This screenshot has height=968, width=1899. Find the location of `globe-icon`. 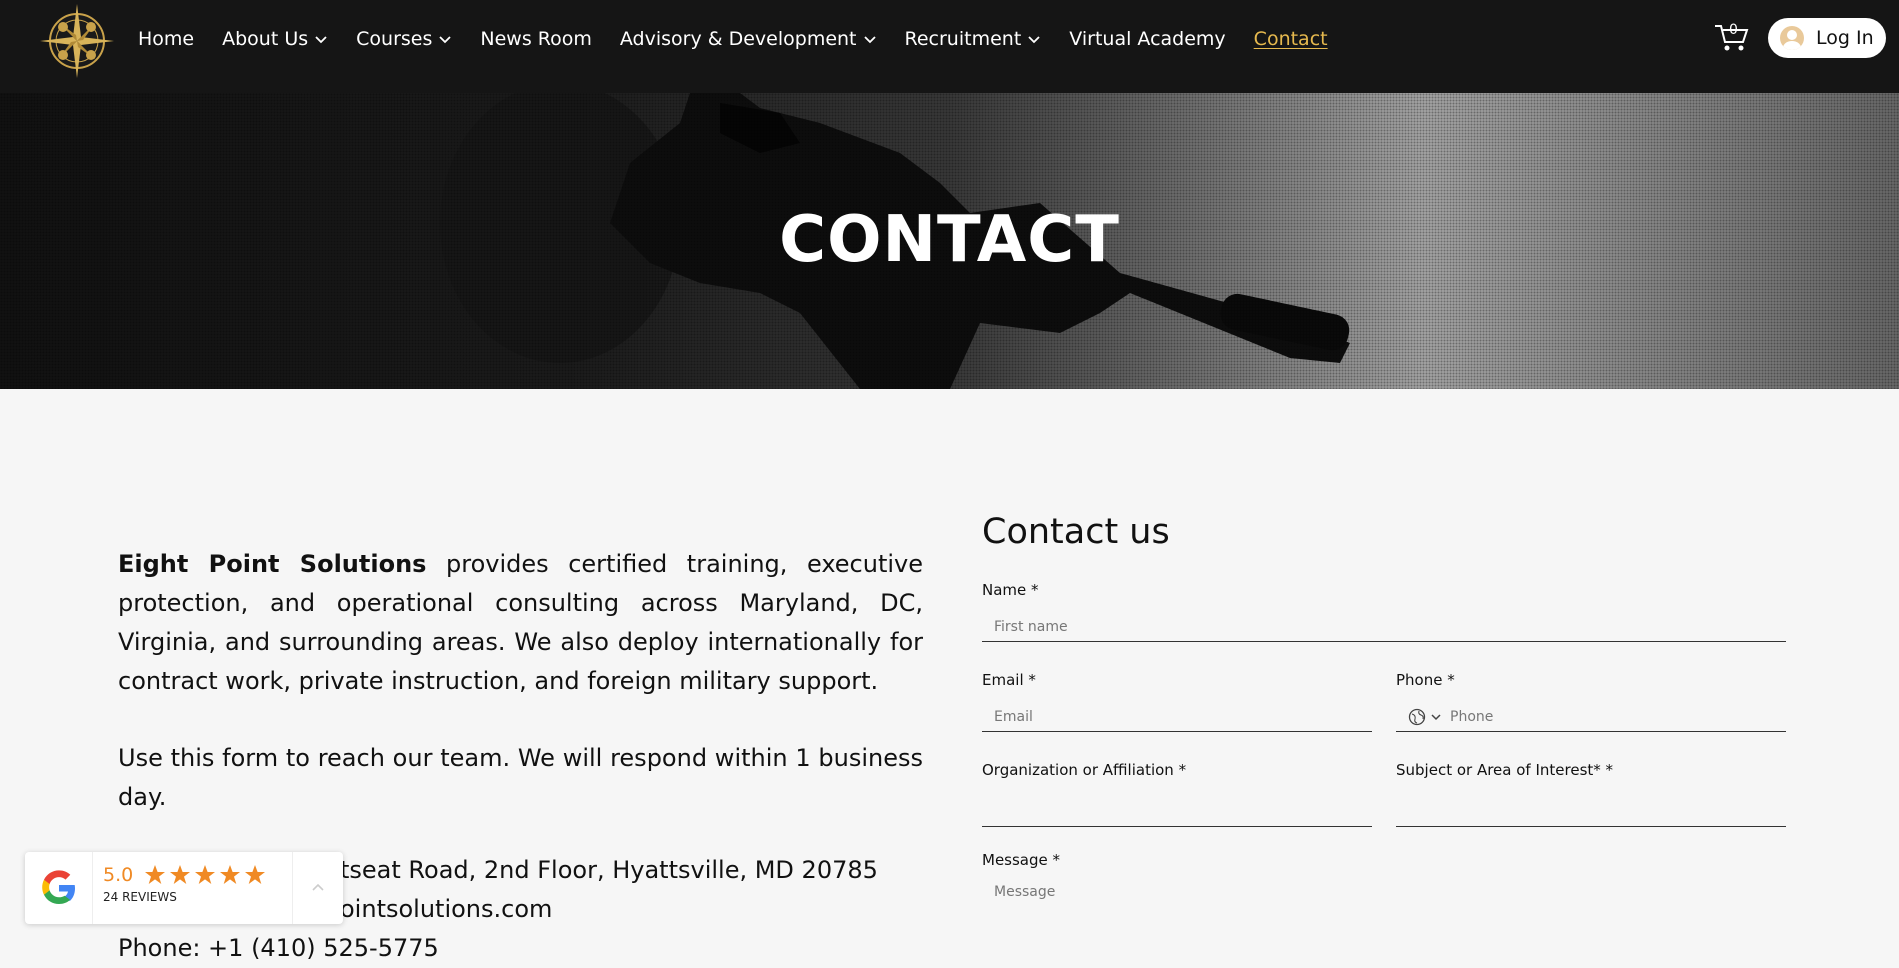

globe-icon is located at coordinates (1417, 717).